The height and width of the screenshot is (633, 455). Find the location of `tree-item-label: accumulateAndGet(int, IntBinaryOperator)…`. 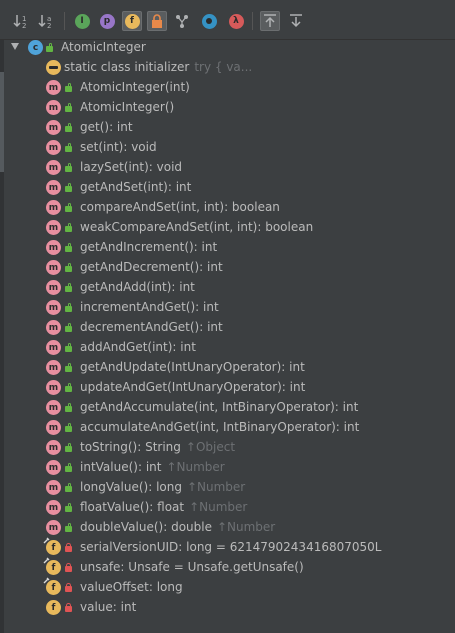

tree-item-label: accumulateAndGet(int, IntBinaryOperator)… is located at coordinates (219, 427).